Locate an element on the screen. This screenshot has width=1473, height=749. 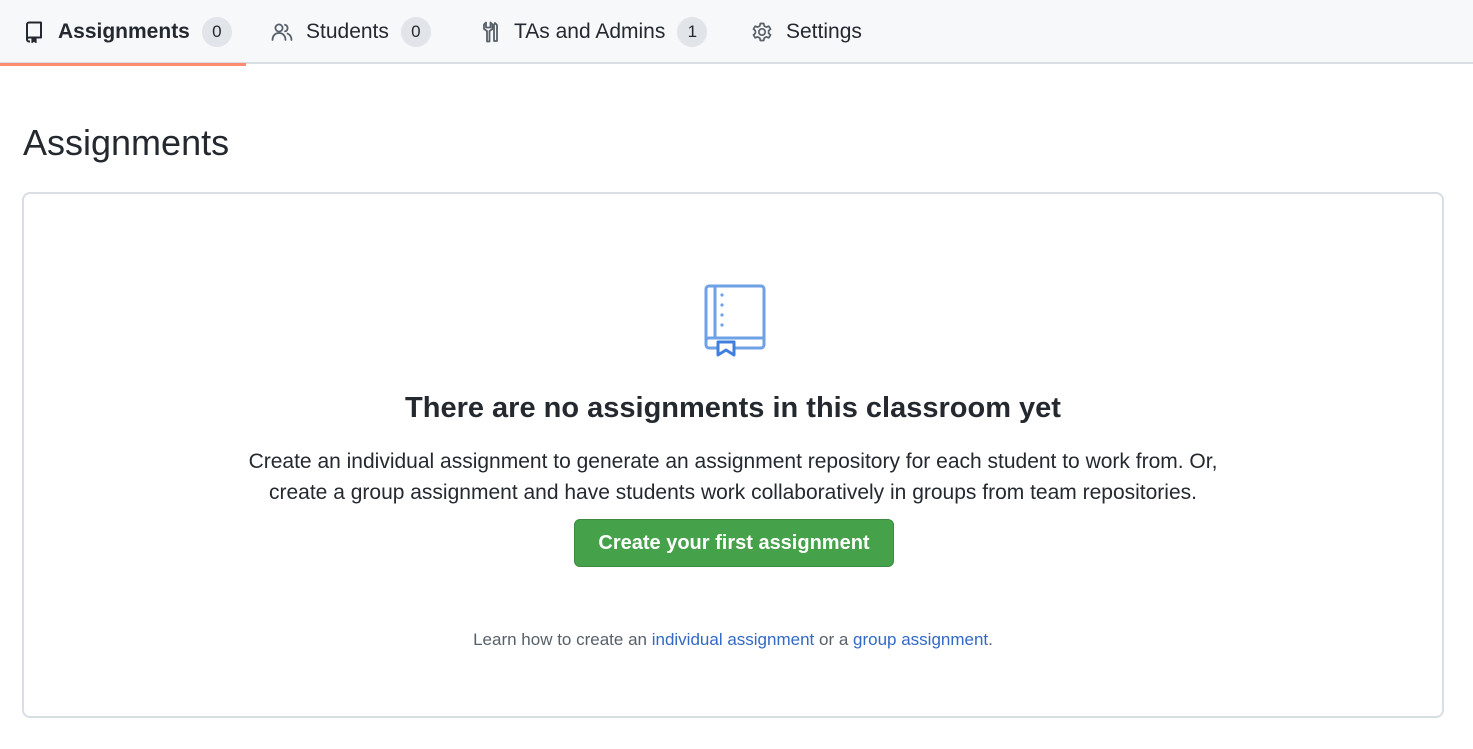
tab-students: Students 0 is located at coordinates (350, 32).